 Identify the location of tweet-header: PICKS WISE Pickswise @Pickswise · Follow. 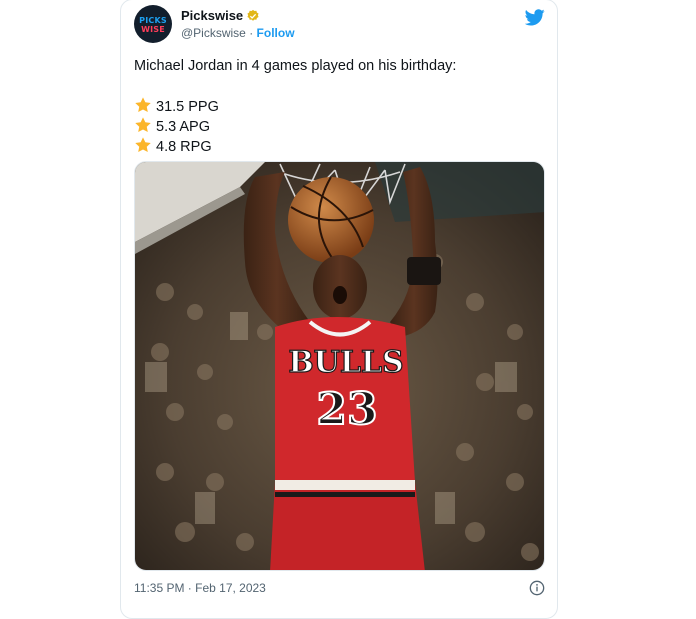
(340, 25).